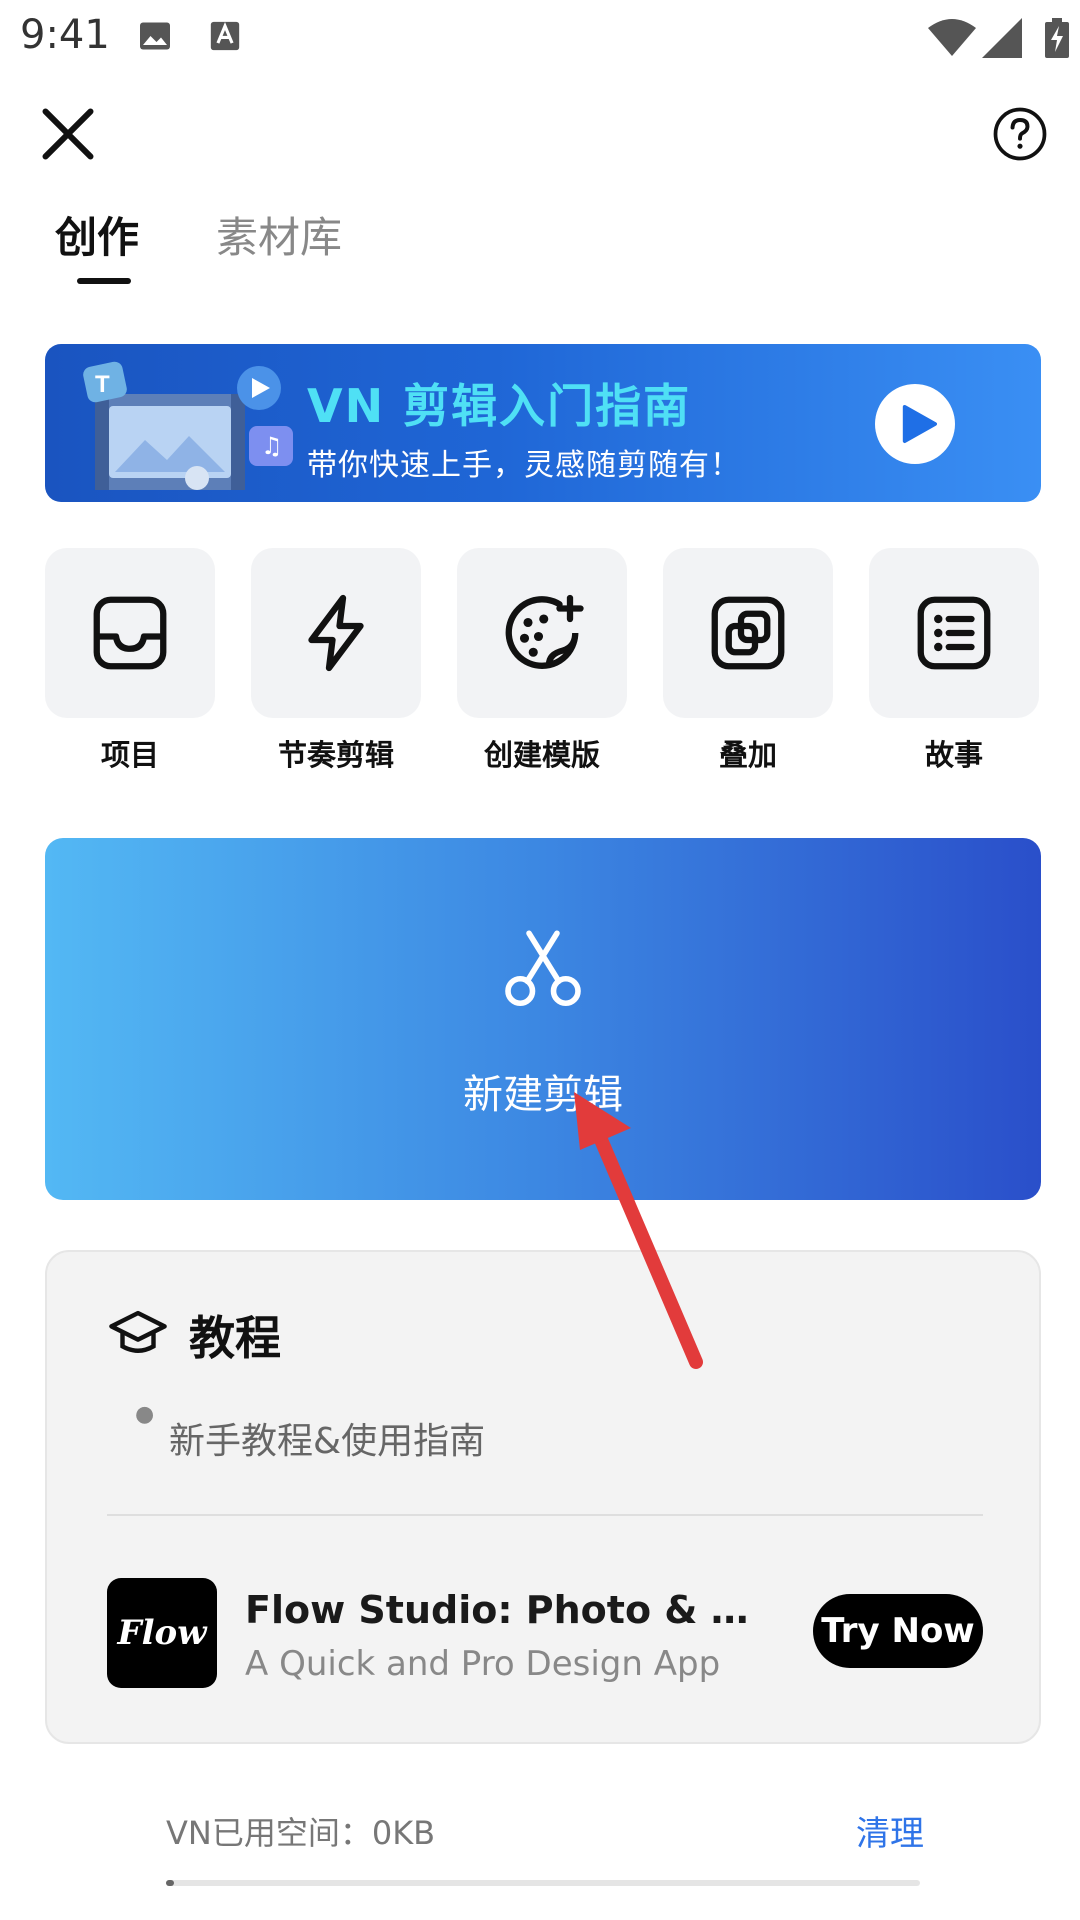  I want to click on play-icon, so click(919, 424).